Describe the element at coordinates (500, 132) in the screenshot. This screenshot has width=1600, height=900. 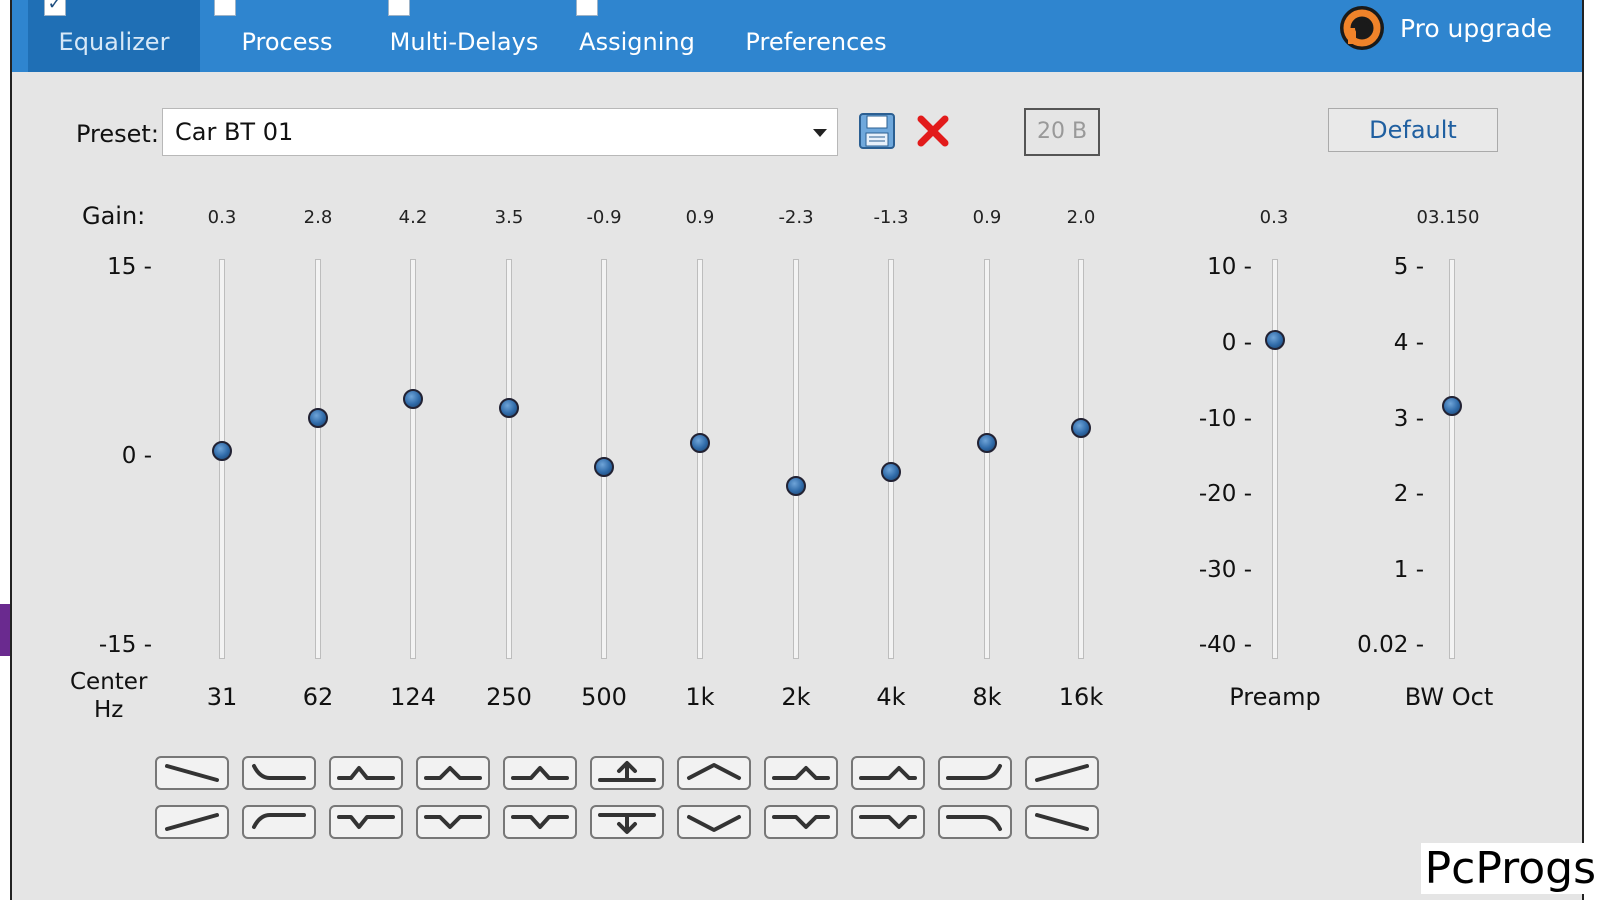
I see `preset-dropdown: Car BT 01` at that location.